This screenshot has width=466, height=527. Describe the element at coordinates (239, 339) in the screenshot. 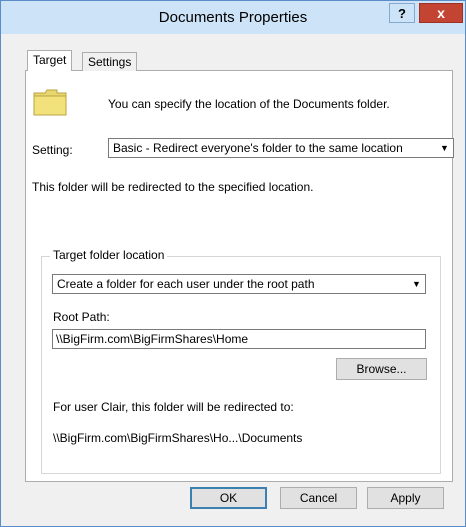

I see `root-path-input: \\BigFirm.com\BigFirmShares\Home` at that location.